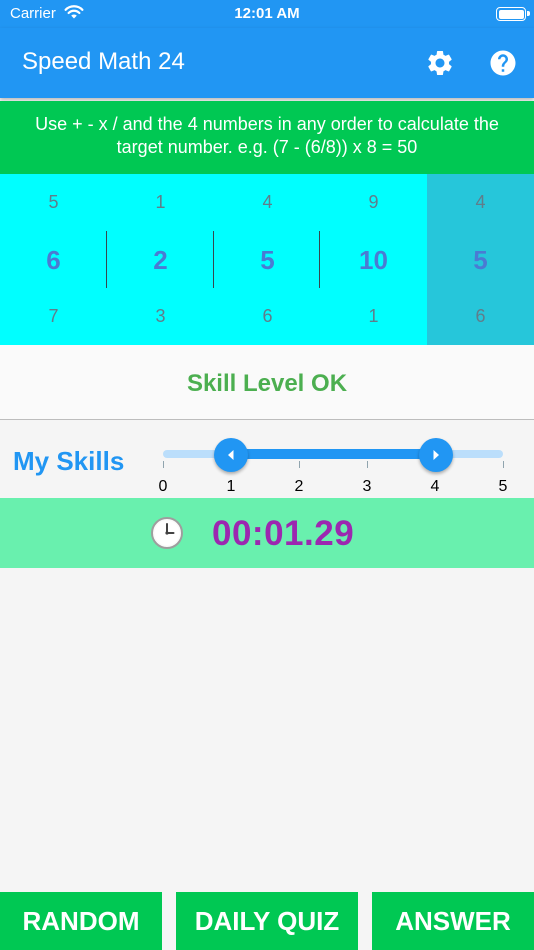 This screenshot has width=534, height=950. I want to click on my-skills-label: My Skills, so click(69, 461).